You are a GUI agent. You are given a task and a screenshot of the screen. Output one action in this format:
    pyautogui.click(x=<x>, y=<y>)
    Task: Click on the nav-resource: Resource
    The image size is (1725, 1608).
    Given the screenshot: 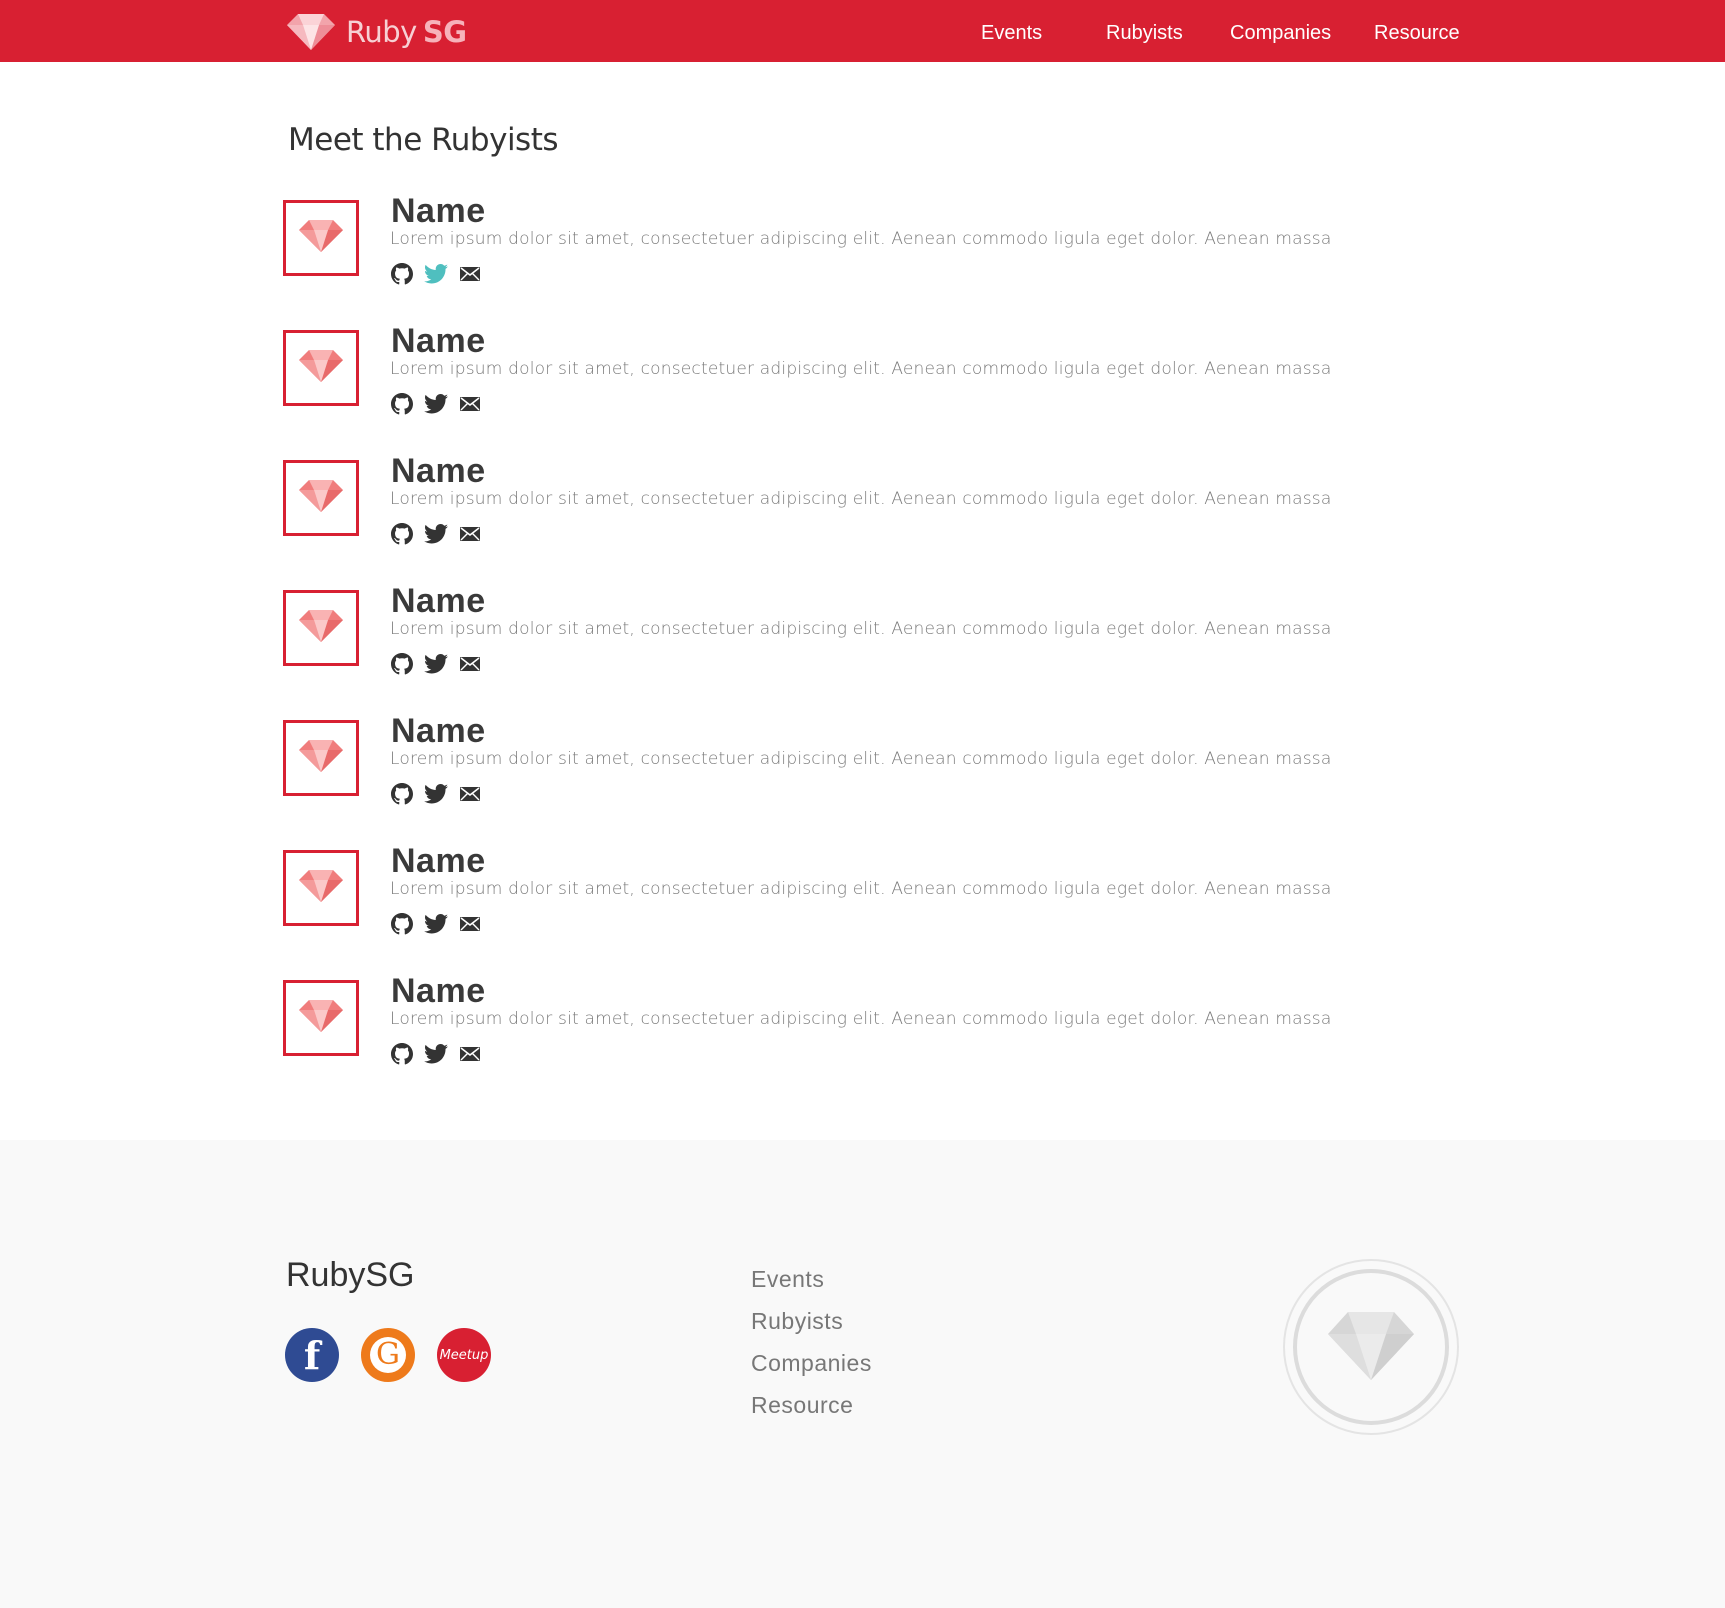 What is the action you would take?
    pyautogui.click(x=1417, y=33)
    